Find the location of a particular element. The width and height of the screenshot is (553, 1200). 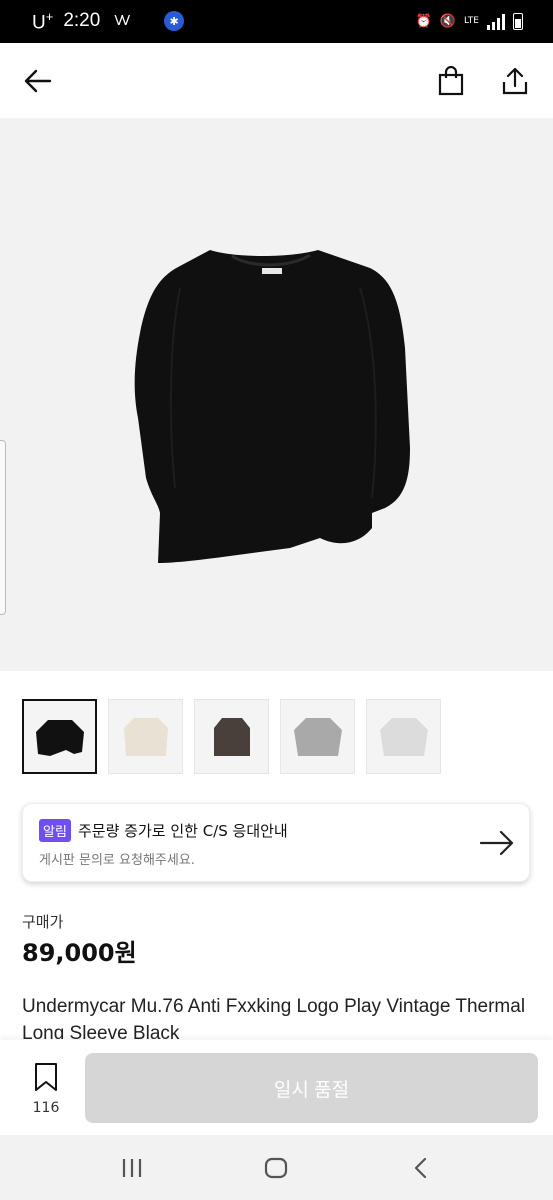

thumbnail-strip is located at coordinates (231, 736).